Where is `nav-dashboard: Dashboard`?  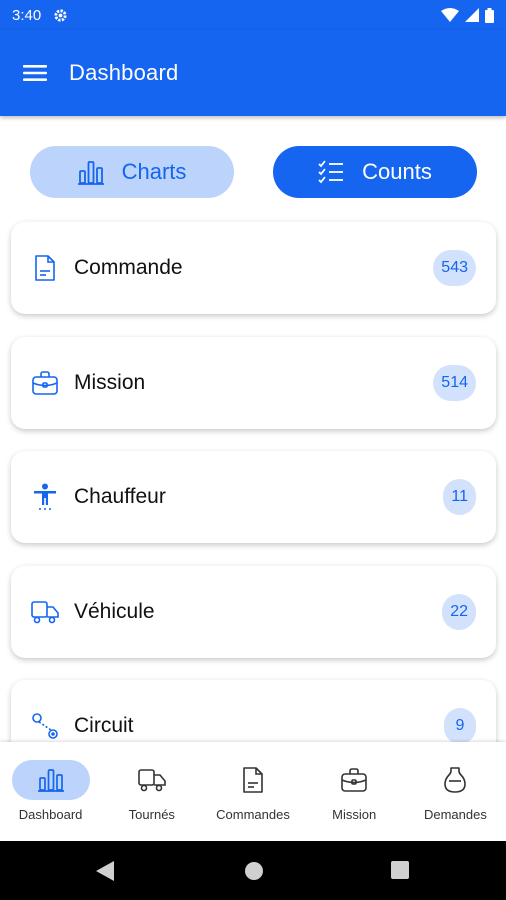 nav-dashboard: Dashboard is located at coordinates (50, 791).